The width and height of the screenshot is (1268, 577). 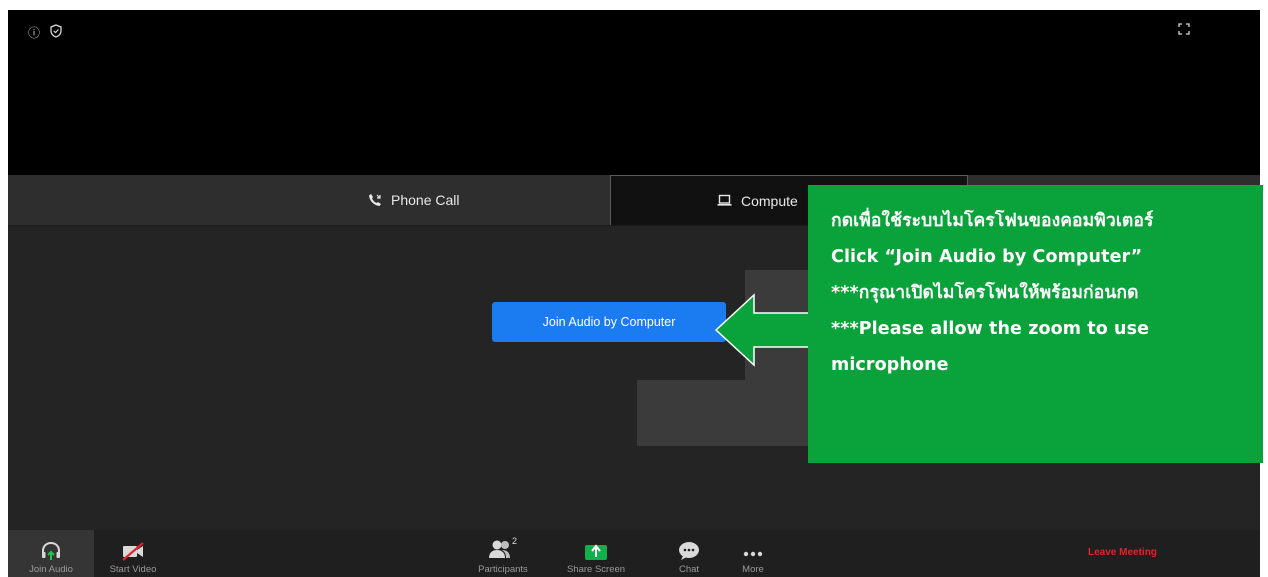 I want to click on more-icon, so click(x=753, y=554).